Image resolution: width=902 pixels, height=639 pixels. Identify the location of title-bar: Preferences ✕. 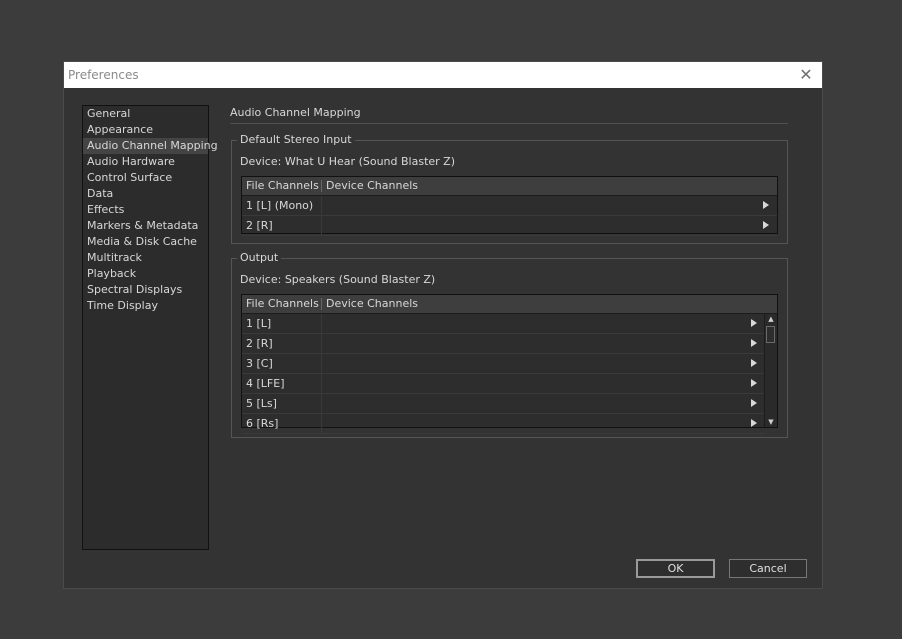
(443, 75).